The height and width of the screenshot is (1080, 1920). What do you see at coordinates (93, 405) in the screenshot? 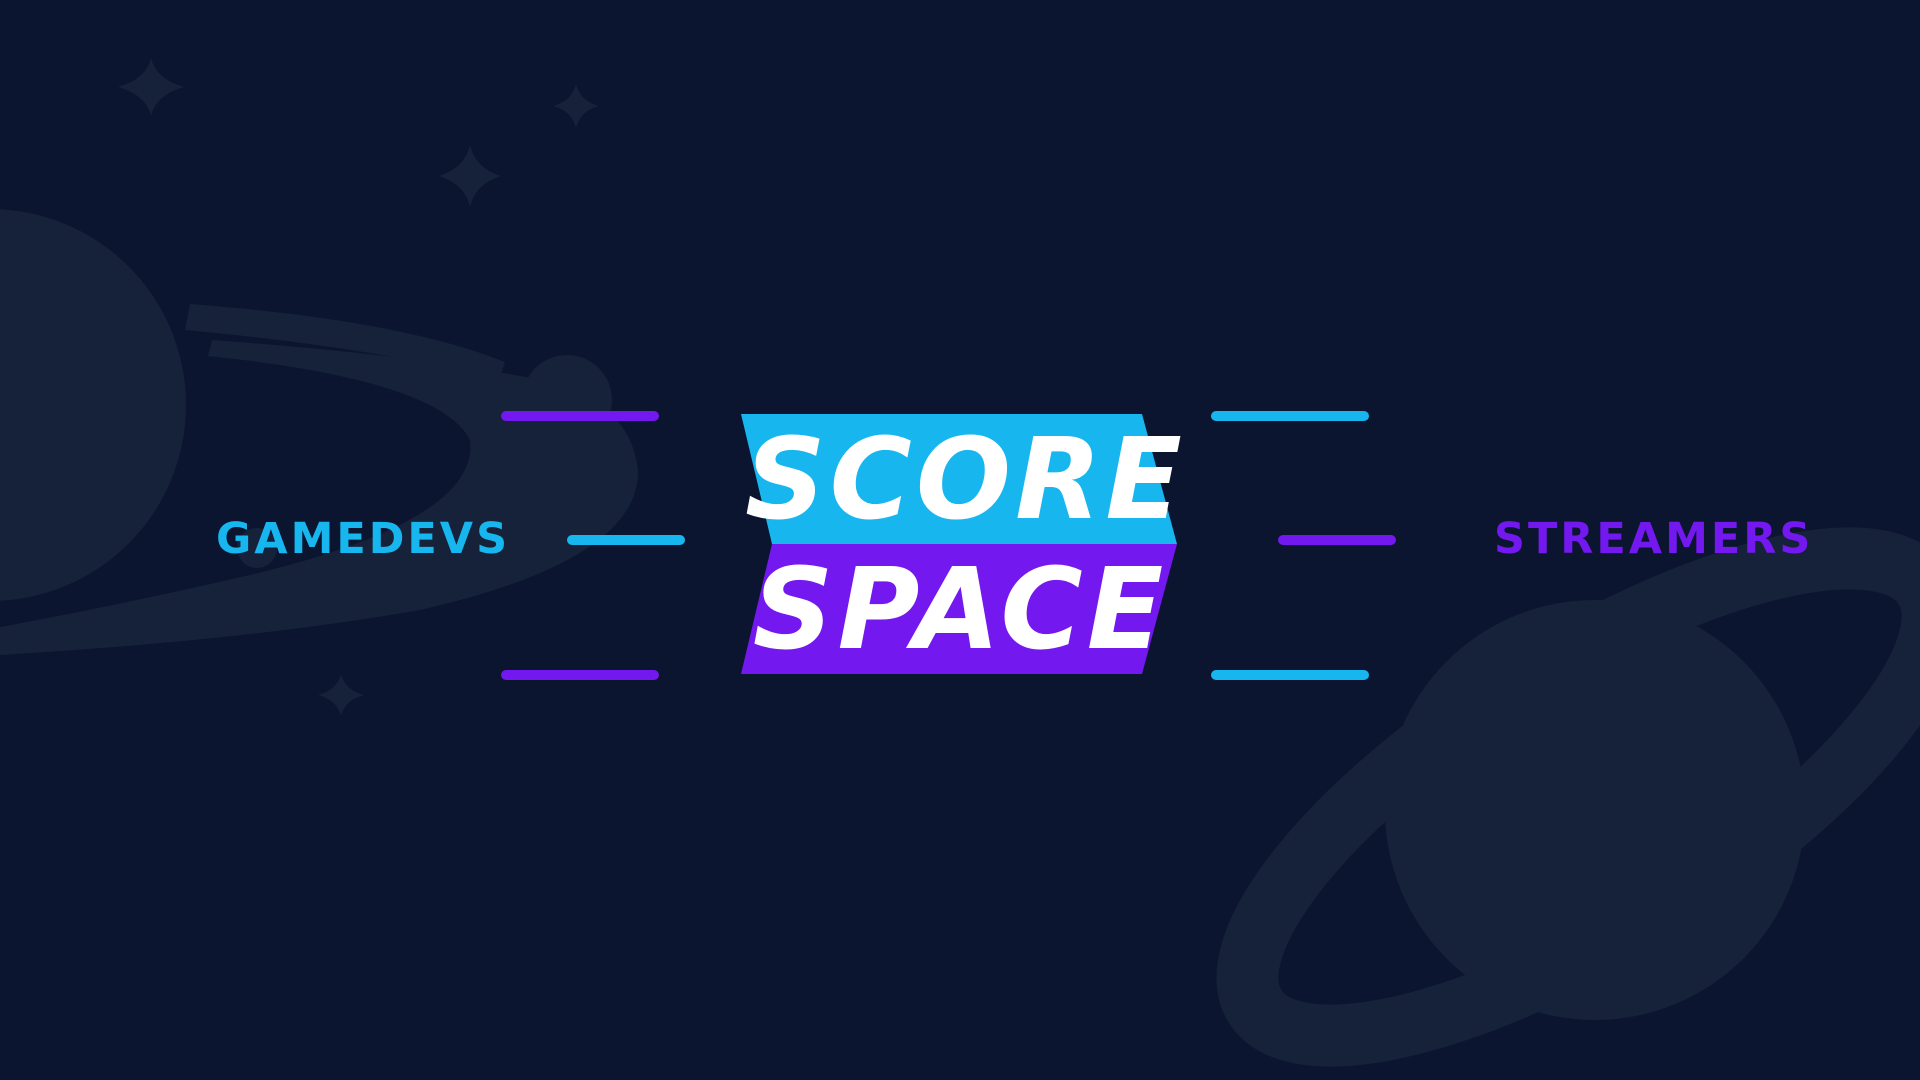
I see `left-planet` at bounding box center [93, 405].